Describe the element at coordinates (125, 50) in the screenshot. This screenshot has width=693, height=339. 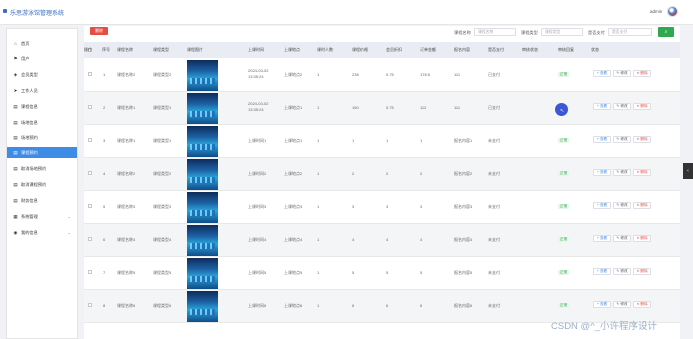
I see `column-header: 课程名称` at that location.